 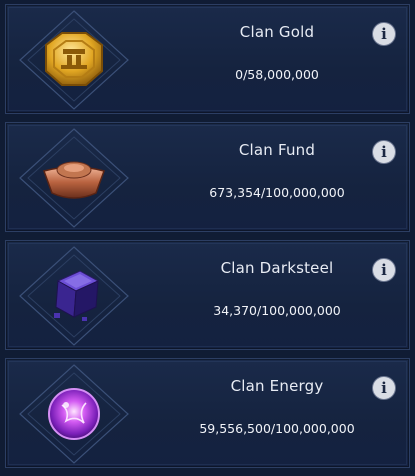 I want to click on resource-title: Clan Fund, so click(x=277, y=150).